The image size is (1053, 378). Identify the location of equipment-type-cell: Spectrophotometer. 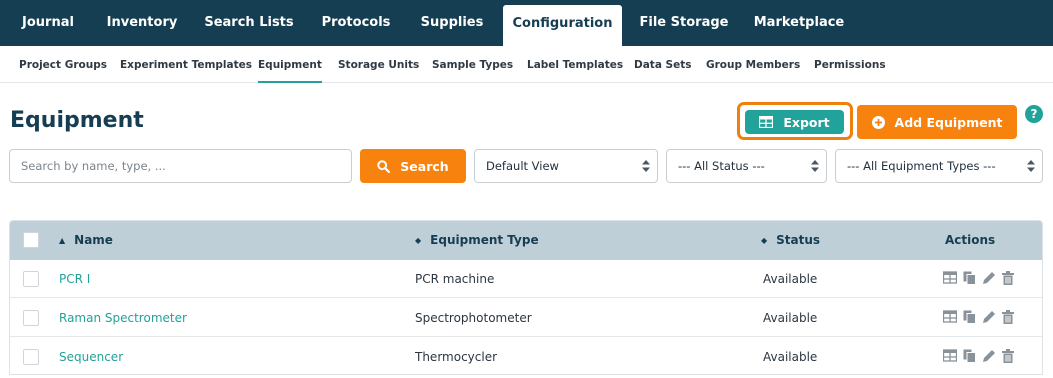
(473, 318).